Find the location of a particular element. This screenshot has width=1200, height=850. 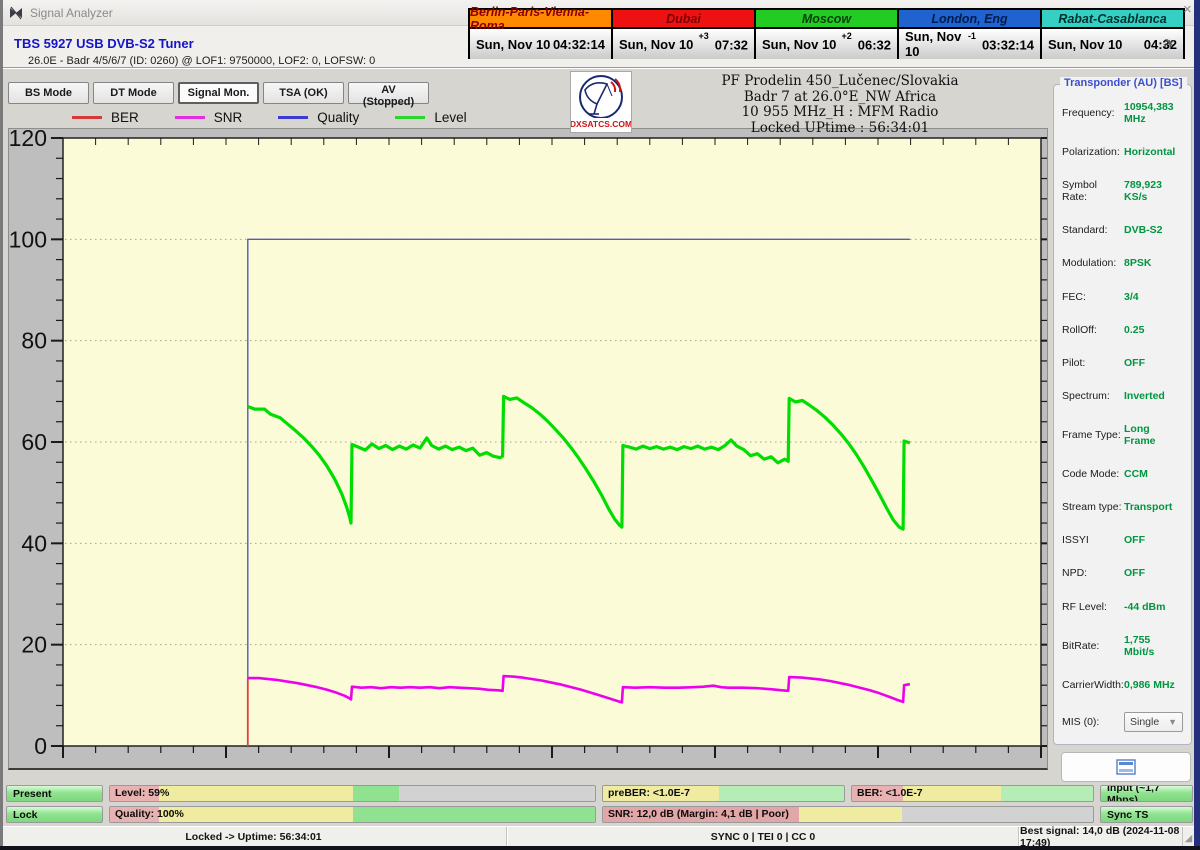

legend-line-level is located at coordinates (410, 117).